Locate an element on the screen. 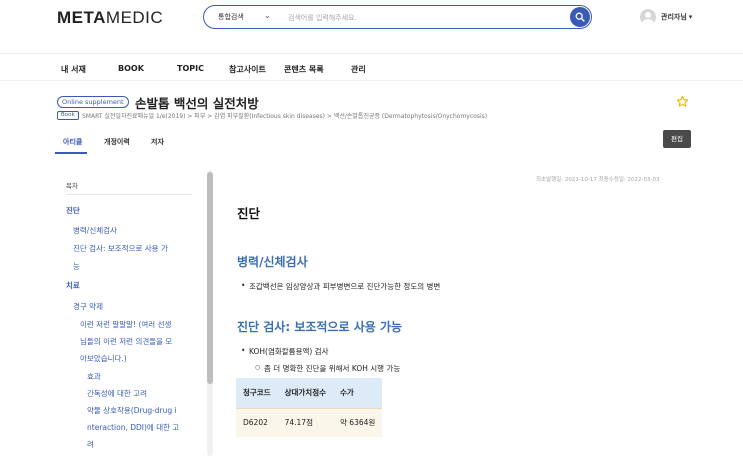  cell-fee: 약 6364원 is located at coordinates (358, 422).